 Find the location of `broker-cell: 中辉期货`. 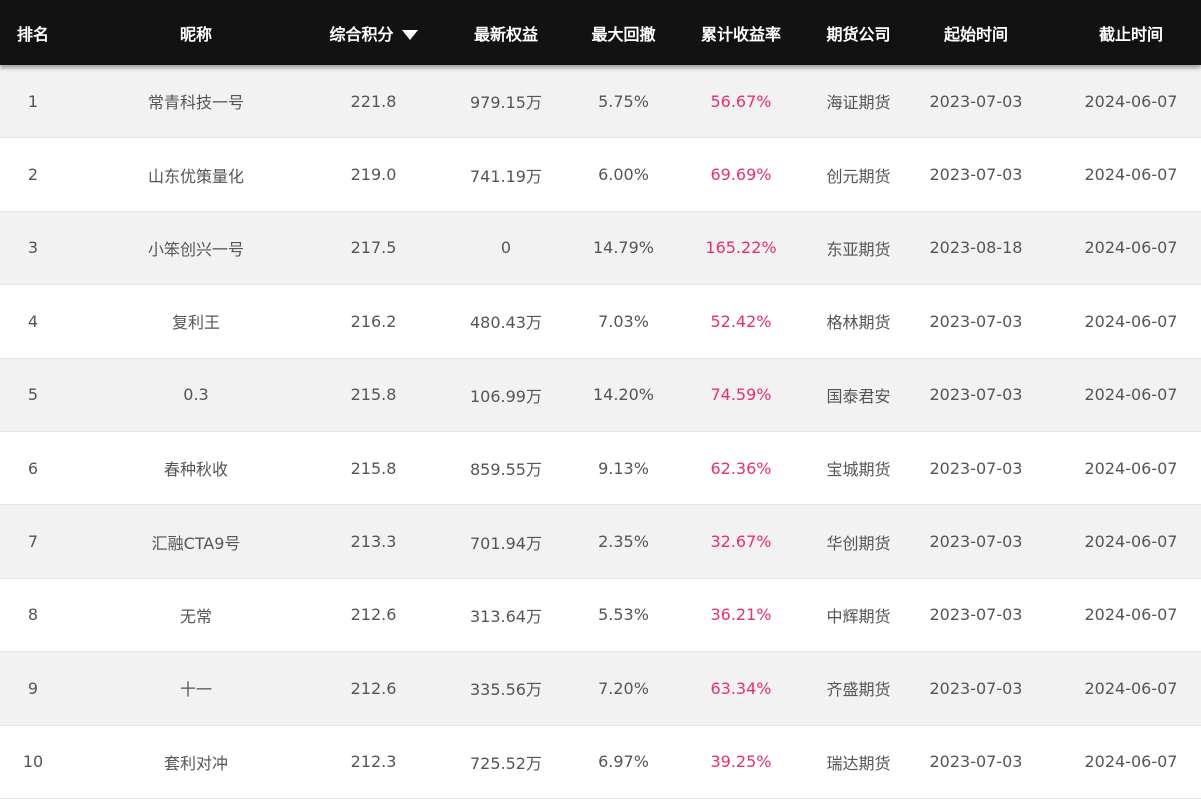

broker-cell: 中辉期货 is located at coordinates (858, 616).